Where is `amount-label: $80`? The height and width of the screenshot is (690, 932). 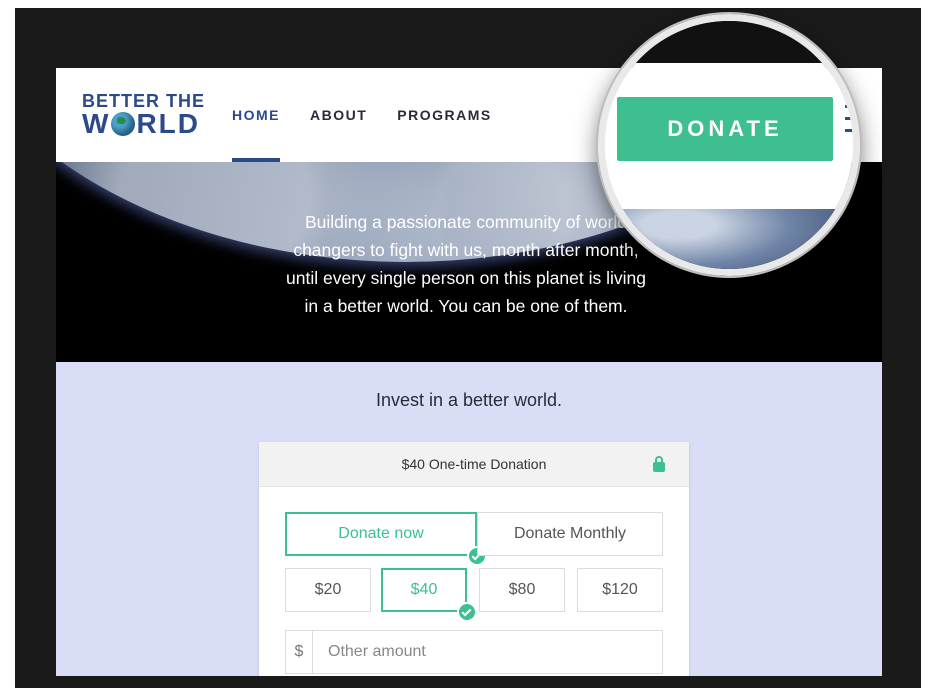 amount-label: $80 is located at coordinates (522, 589).